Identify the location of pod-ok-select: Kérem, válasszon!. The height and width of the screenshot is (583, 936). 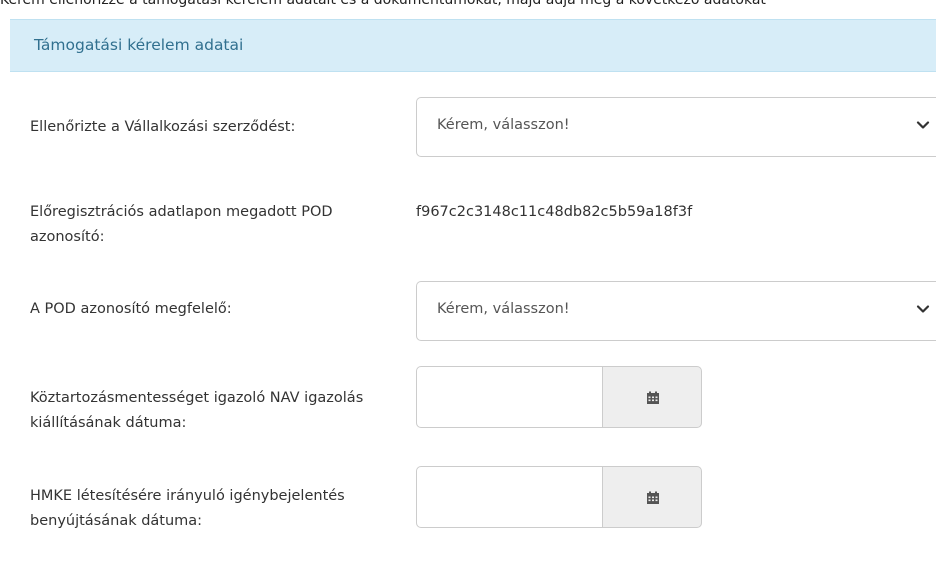
(676, 311).